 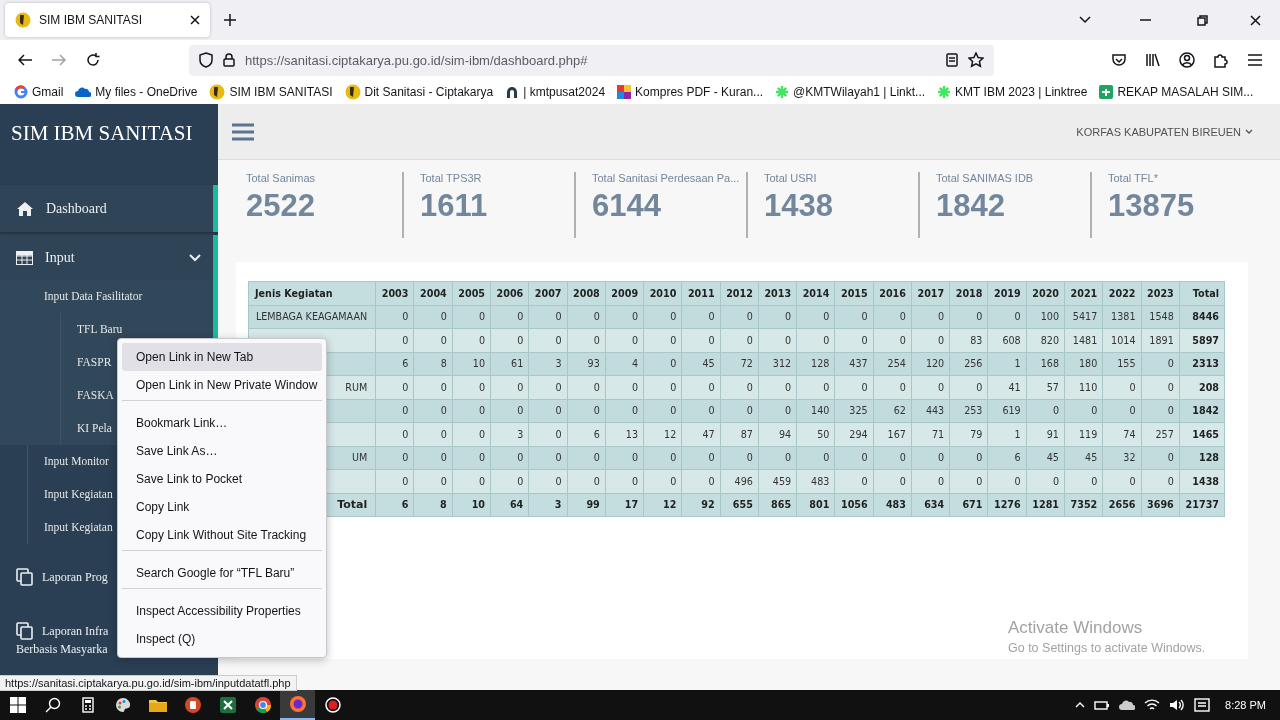 What do you see at coordinates (122, 705) in the screenshot?
I see `palette-icon` at bounding box center [122, 705].